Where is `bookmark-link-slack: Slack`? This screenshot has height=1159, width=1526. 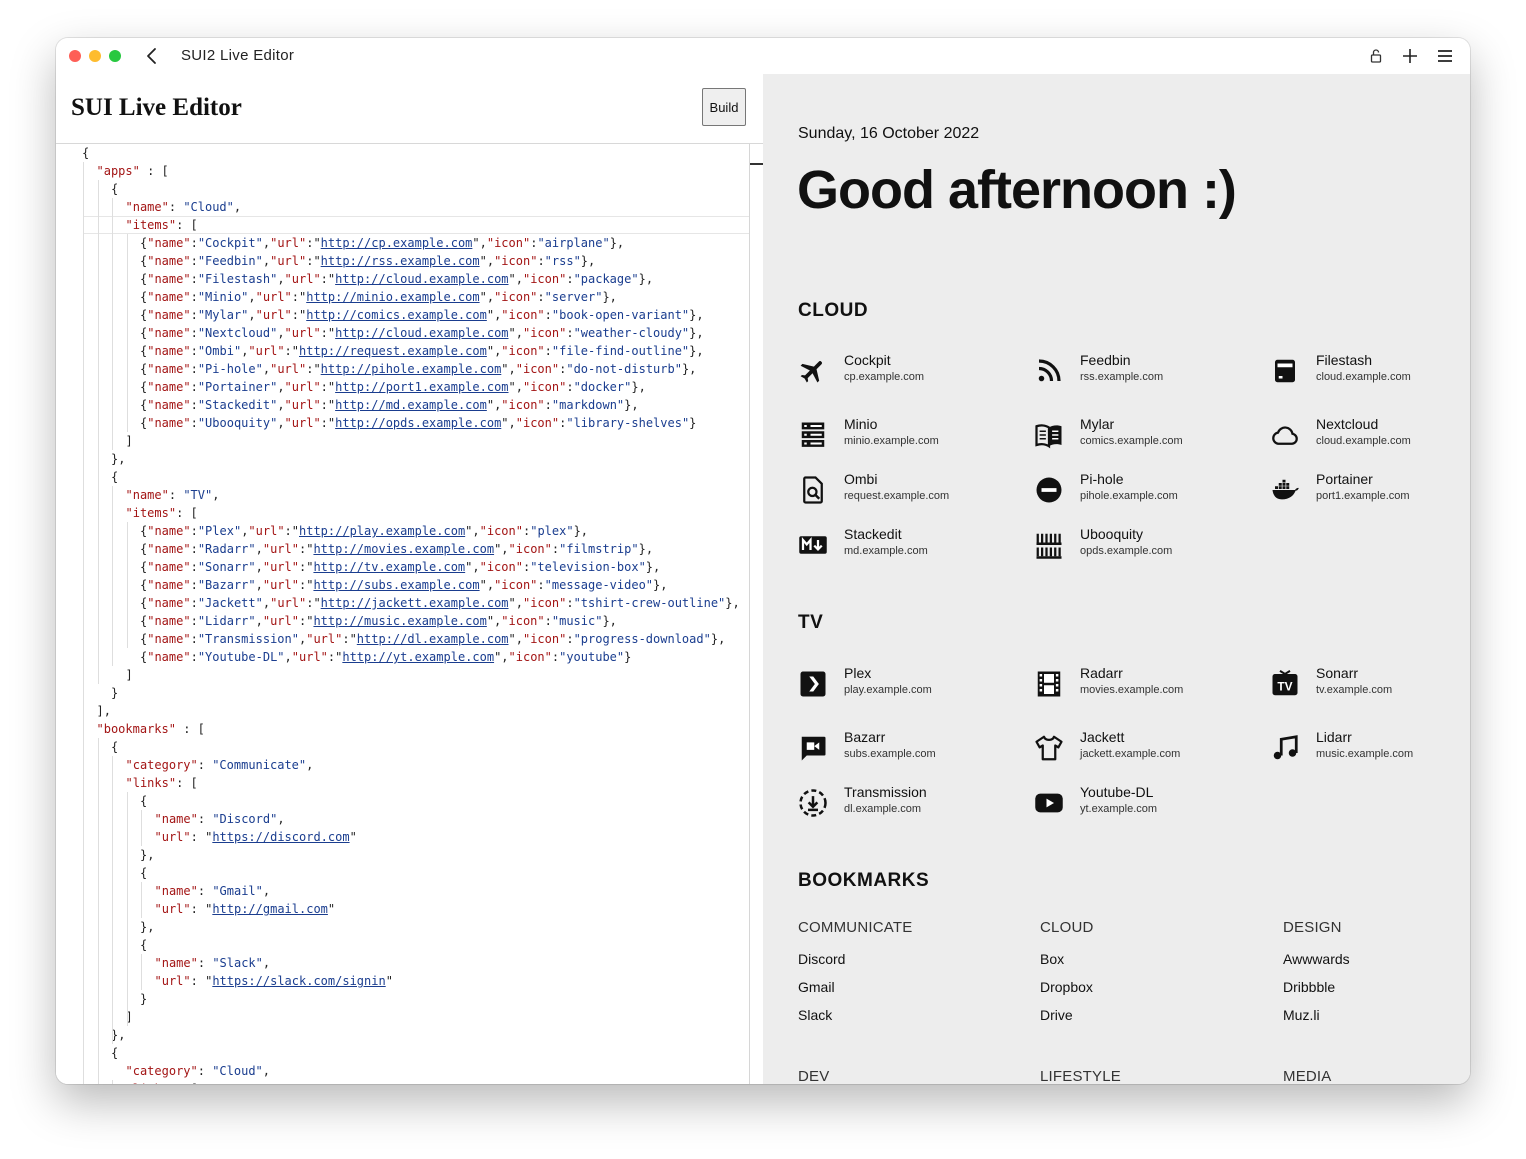 bookmark-link-slack: Slack is located at coordinates (815, 1015).